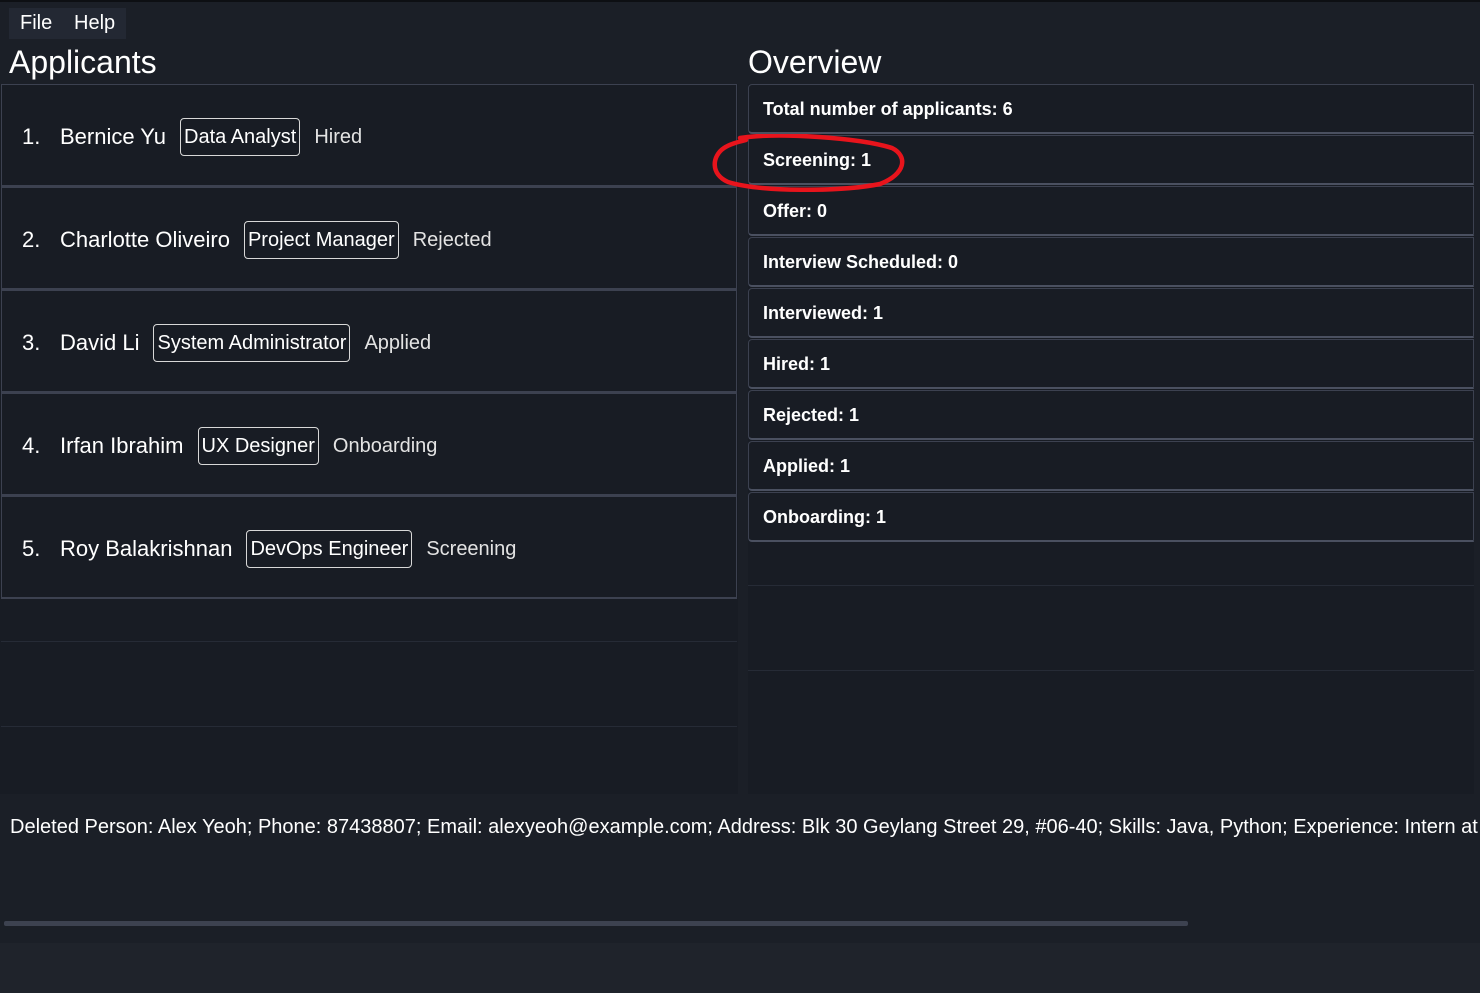 This screenshot has width=1480, height=993. What do you see at coordinates (740, 968) in the screenshot?
I see `status-bar` at bounding box center [740, 968].